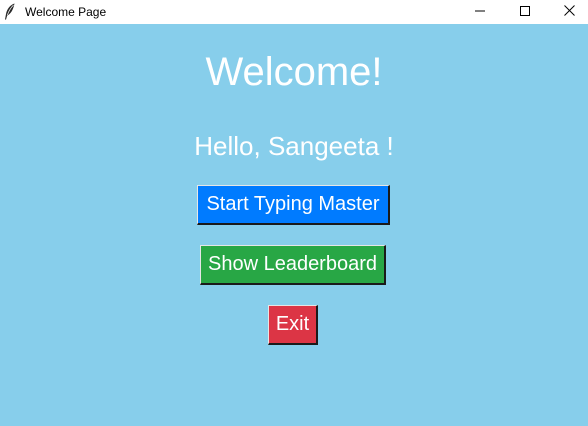 The image size is (588, 426). I want to click on title-bar: Welcome Page, so click(294, 12).